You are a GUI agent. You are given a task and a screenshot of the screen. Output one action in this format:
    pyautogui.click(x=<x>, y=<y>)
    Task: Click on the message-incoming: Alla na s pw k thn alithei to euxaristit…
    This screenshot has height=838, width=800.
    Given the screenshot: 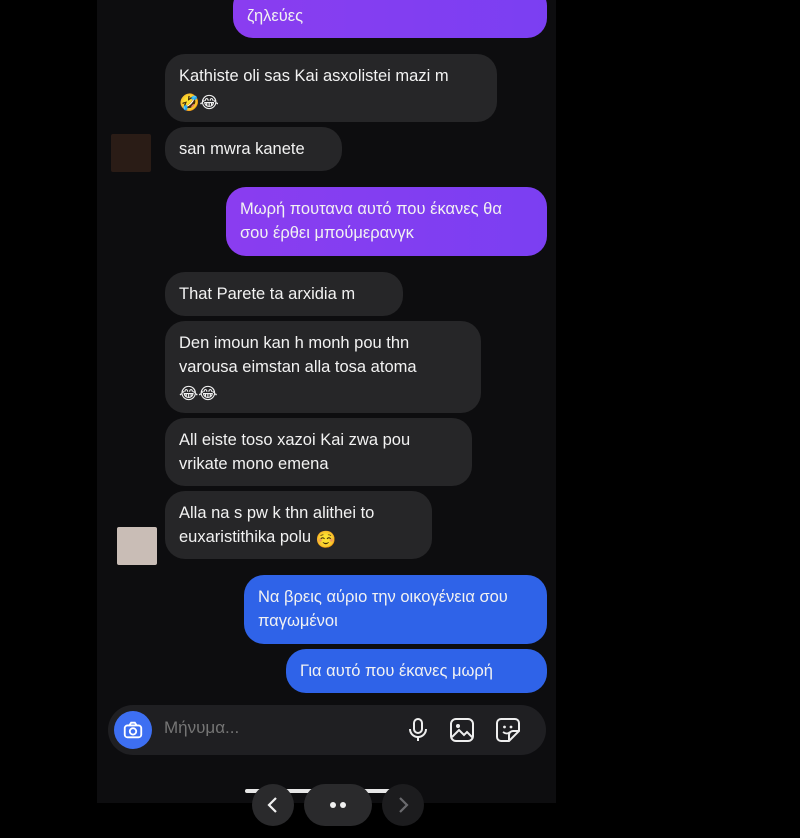 What is the action you would take?
    pyautogui.click(x=298, y=525)
    